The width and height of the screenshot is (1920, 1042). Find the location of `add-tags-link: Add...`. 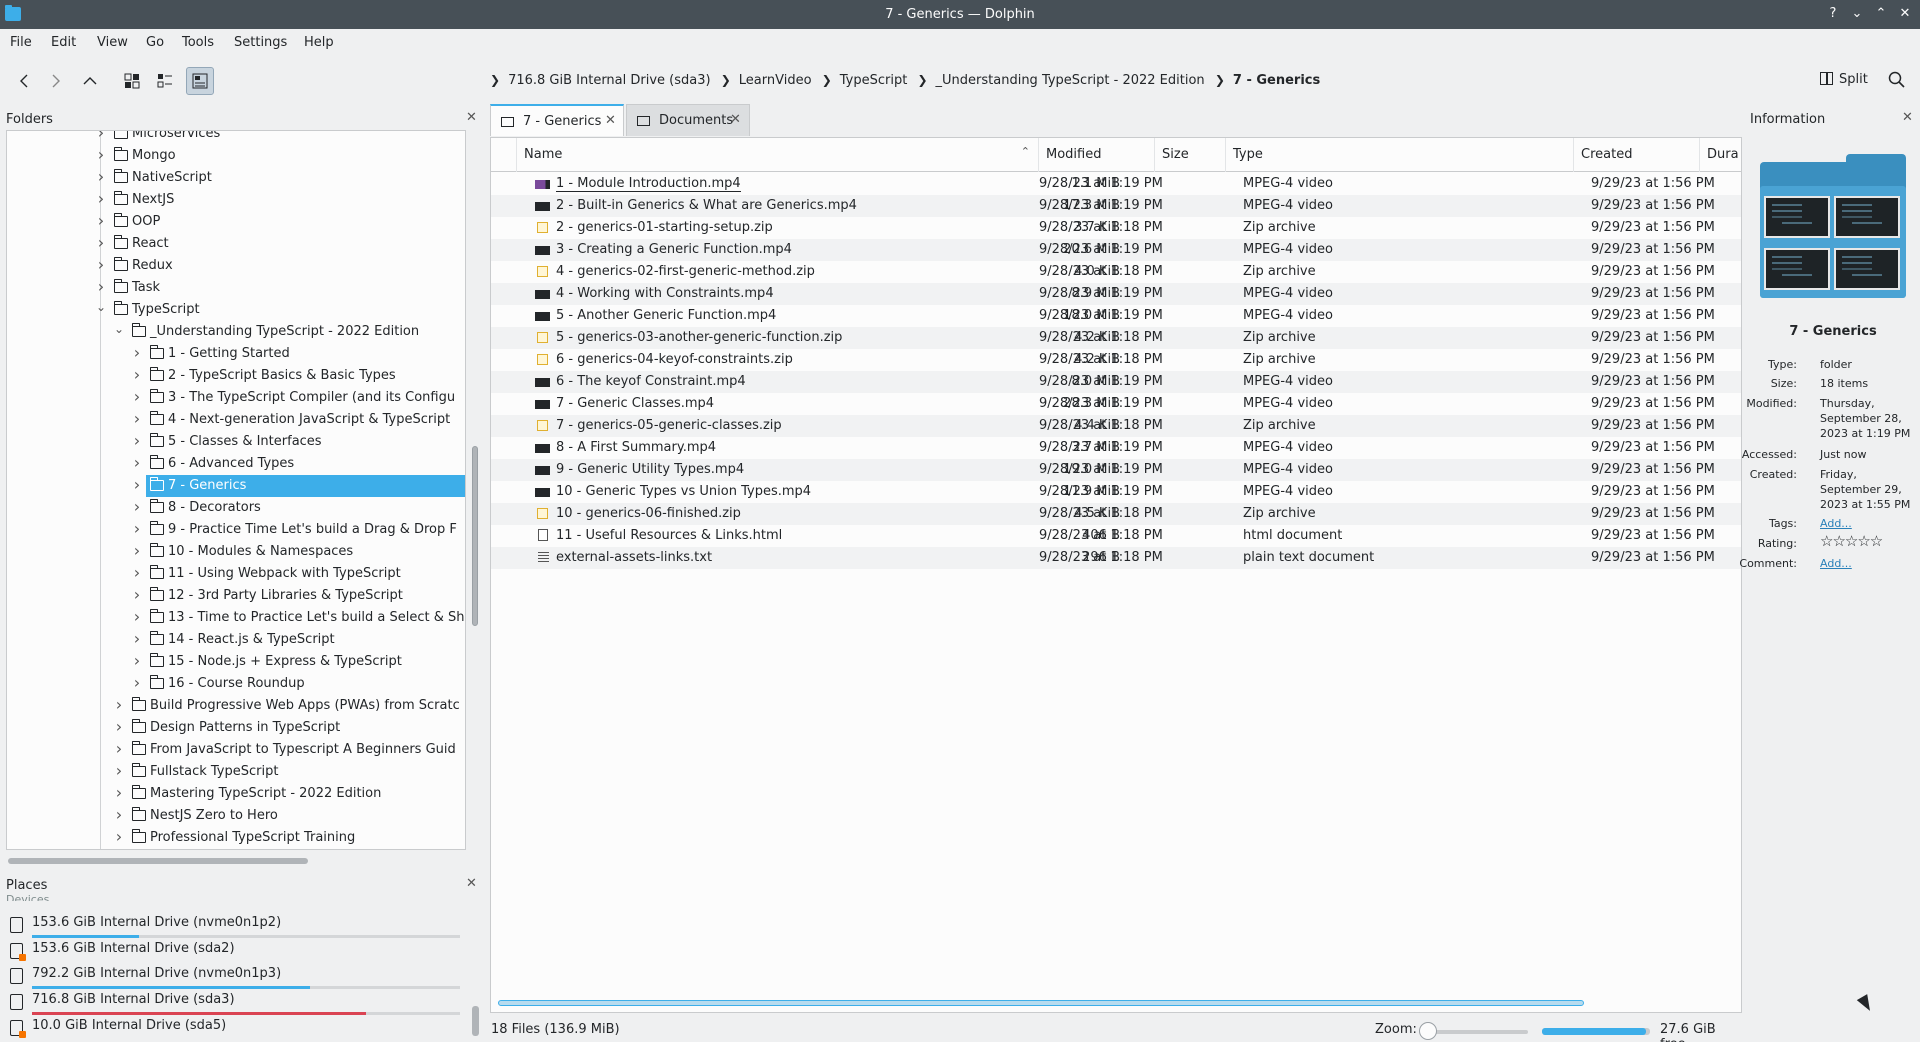

add-tags-link: Add... is located at coordinates (1836, 523).